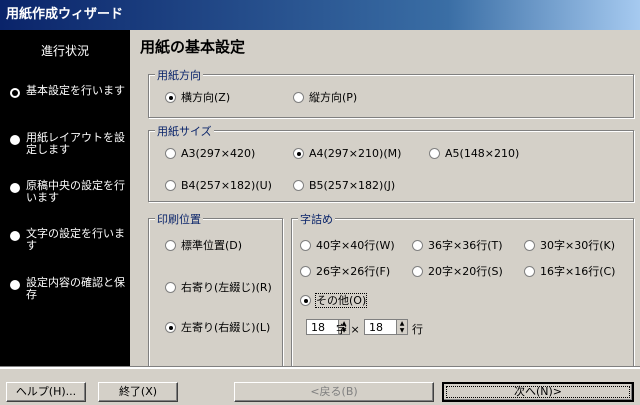 The height and width of the screenshot is (405, 640). I want to click on step-label: 文字の設定を行います, so click(75, 239).